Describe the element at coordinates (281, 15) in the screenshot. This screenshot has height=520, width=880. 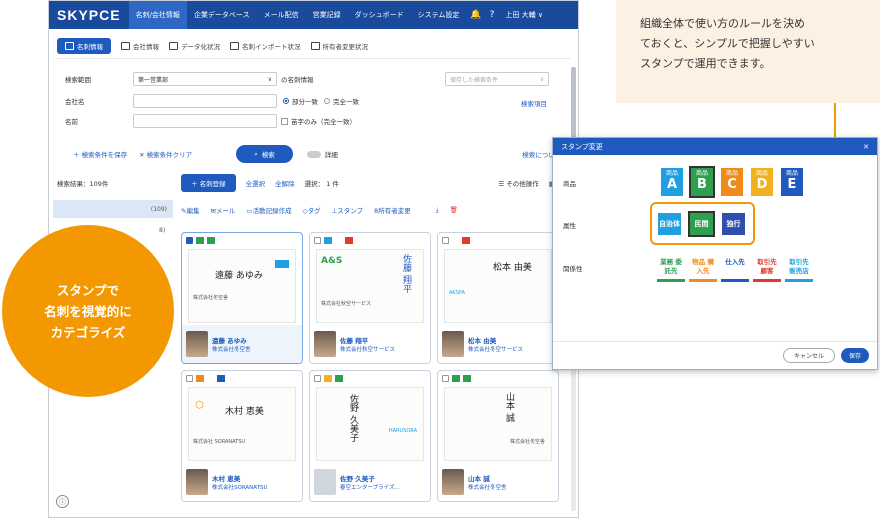
I see `nav-mail: メール配信` at that location.